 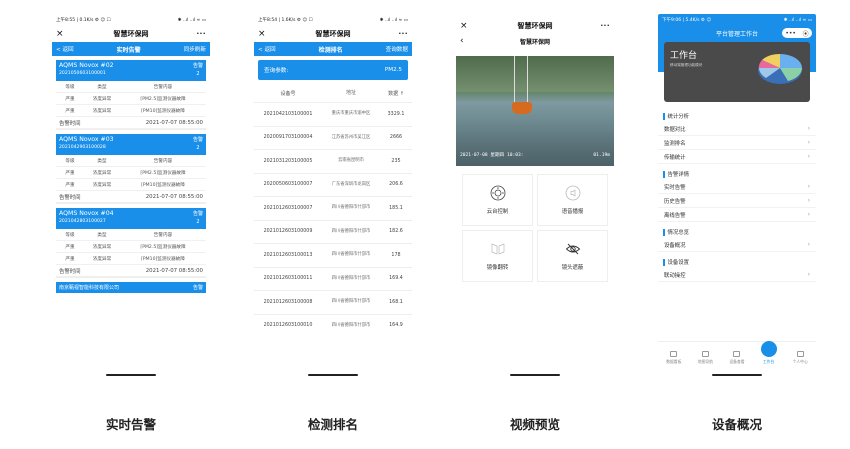 What do you see at coordinates (131, 173) in the screenshot?
I see `alarm-table-row: 严重 浓度异常 [PM2.5]监测仪器故障` at bounding box center [131, 173].